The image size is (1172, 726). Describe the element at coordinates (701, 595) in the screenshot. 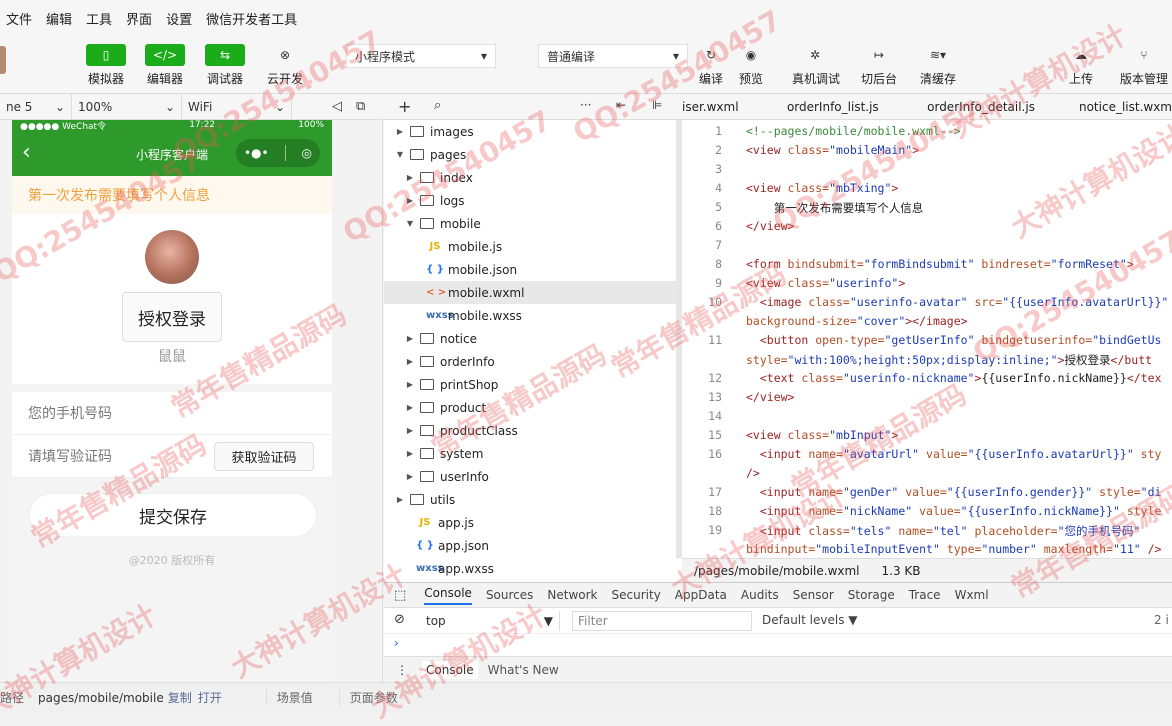

I see `tab-appdata: AppData` at that location.